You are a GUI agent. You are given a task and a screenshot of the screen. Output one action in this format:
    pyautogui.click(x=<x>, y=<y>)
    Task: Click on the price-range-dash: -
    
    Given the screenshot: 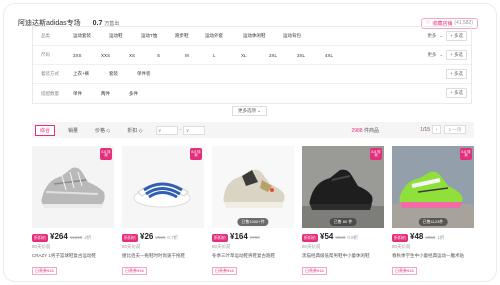 What is the action you would take?
    pyautogui.click(x=180, y=130)
    